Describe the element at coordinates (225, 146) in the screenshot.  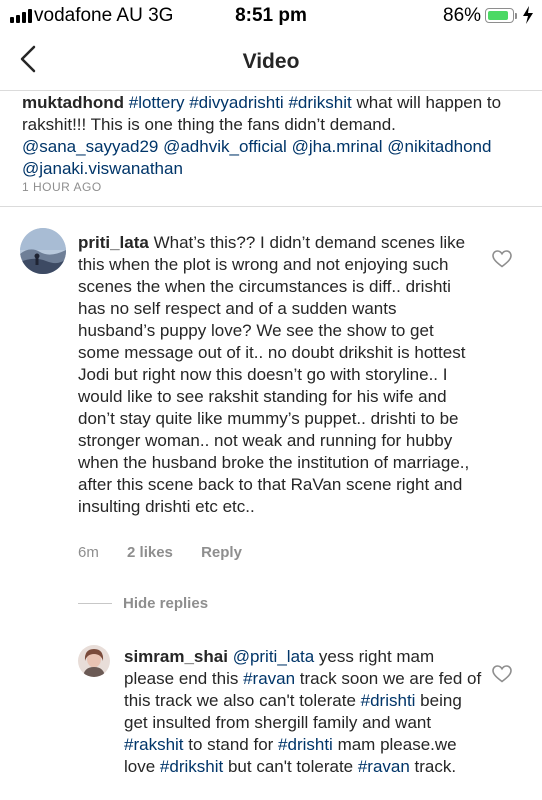
I see `mention-link: @adhvik_official` at that location.